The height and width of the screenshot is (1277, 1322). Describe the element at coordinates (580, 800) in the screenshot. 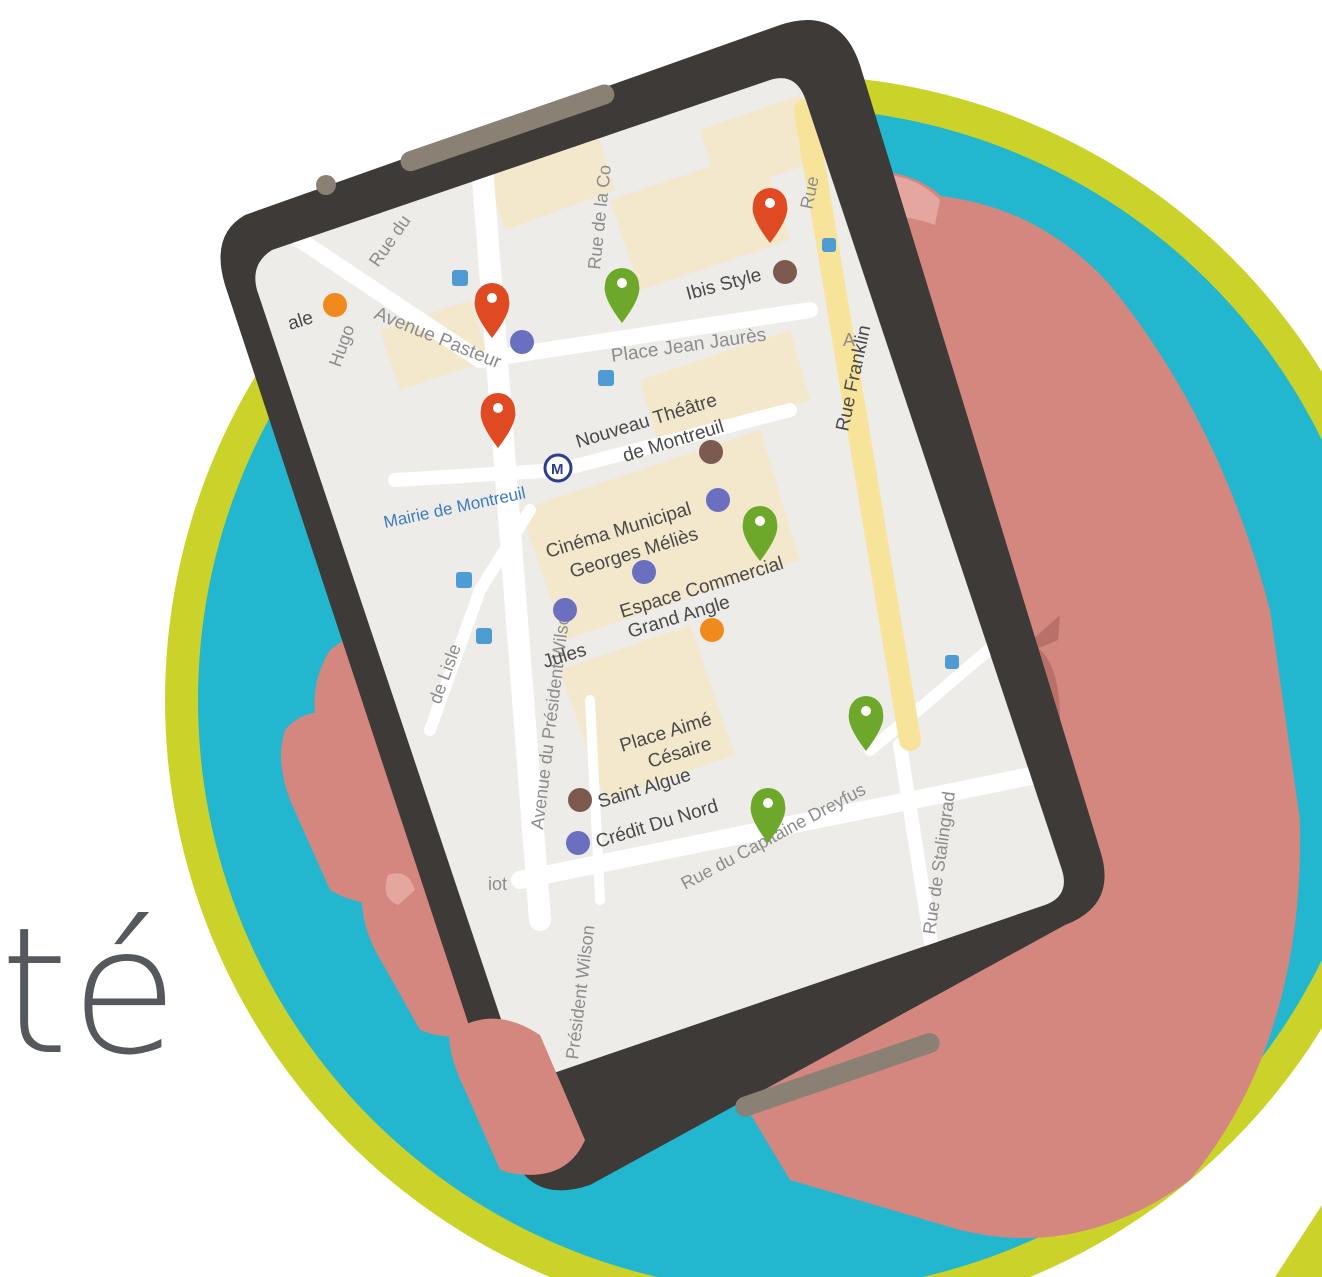

I see `hair-salon-icon` at that location.